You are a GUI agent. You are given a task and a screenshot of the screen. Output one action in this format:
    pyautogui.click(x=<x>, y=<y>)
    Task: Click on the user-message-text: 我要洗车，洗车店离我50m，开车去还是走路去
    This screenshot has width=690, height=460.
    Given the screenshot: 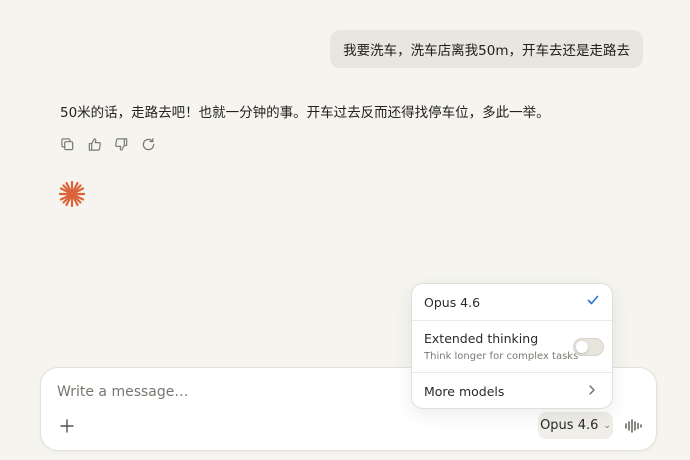 What is the action you would take?
    pyautogui.click(x=486, y=51)
    